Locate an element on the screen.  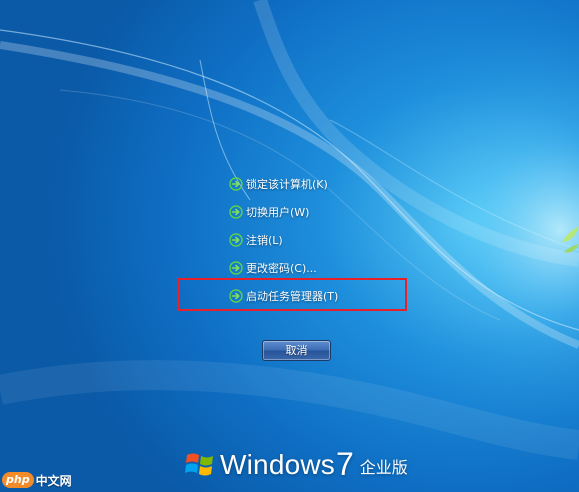
windows-brand: Windows 7 企业版 is located at coordinates (296, 460).